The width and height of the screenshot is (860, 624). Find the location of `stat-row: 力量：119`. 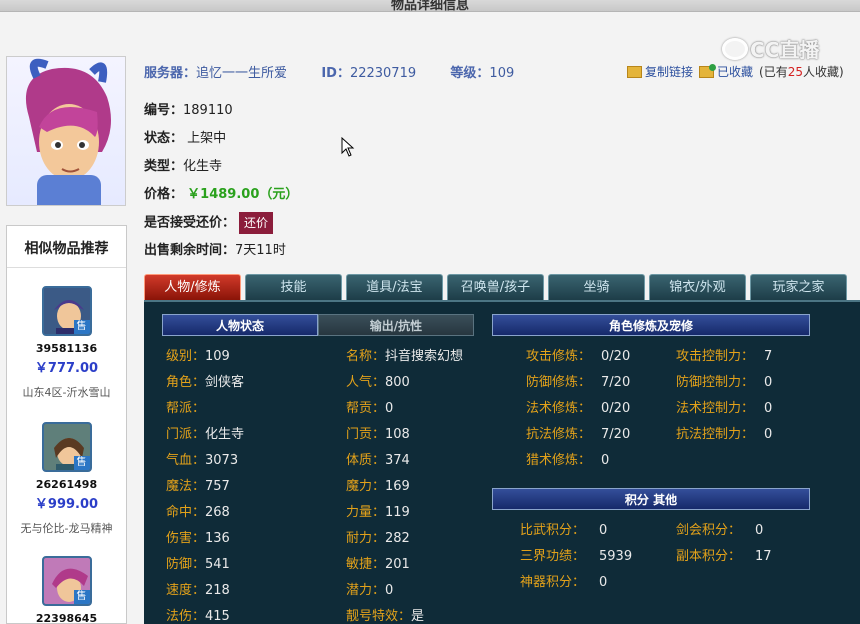

stat-row: 力量：119 is located at coordinates (378, 510).